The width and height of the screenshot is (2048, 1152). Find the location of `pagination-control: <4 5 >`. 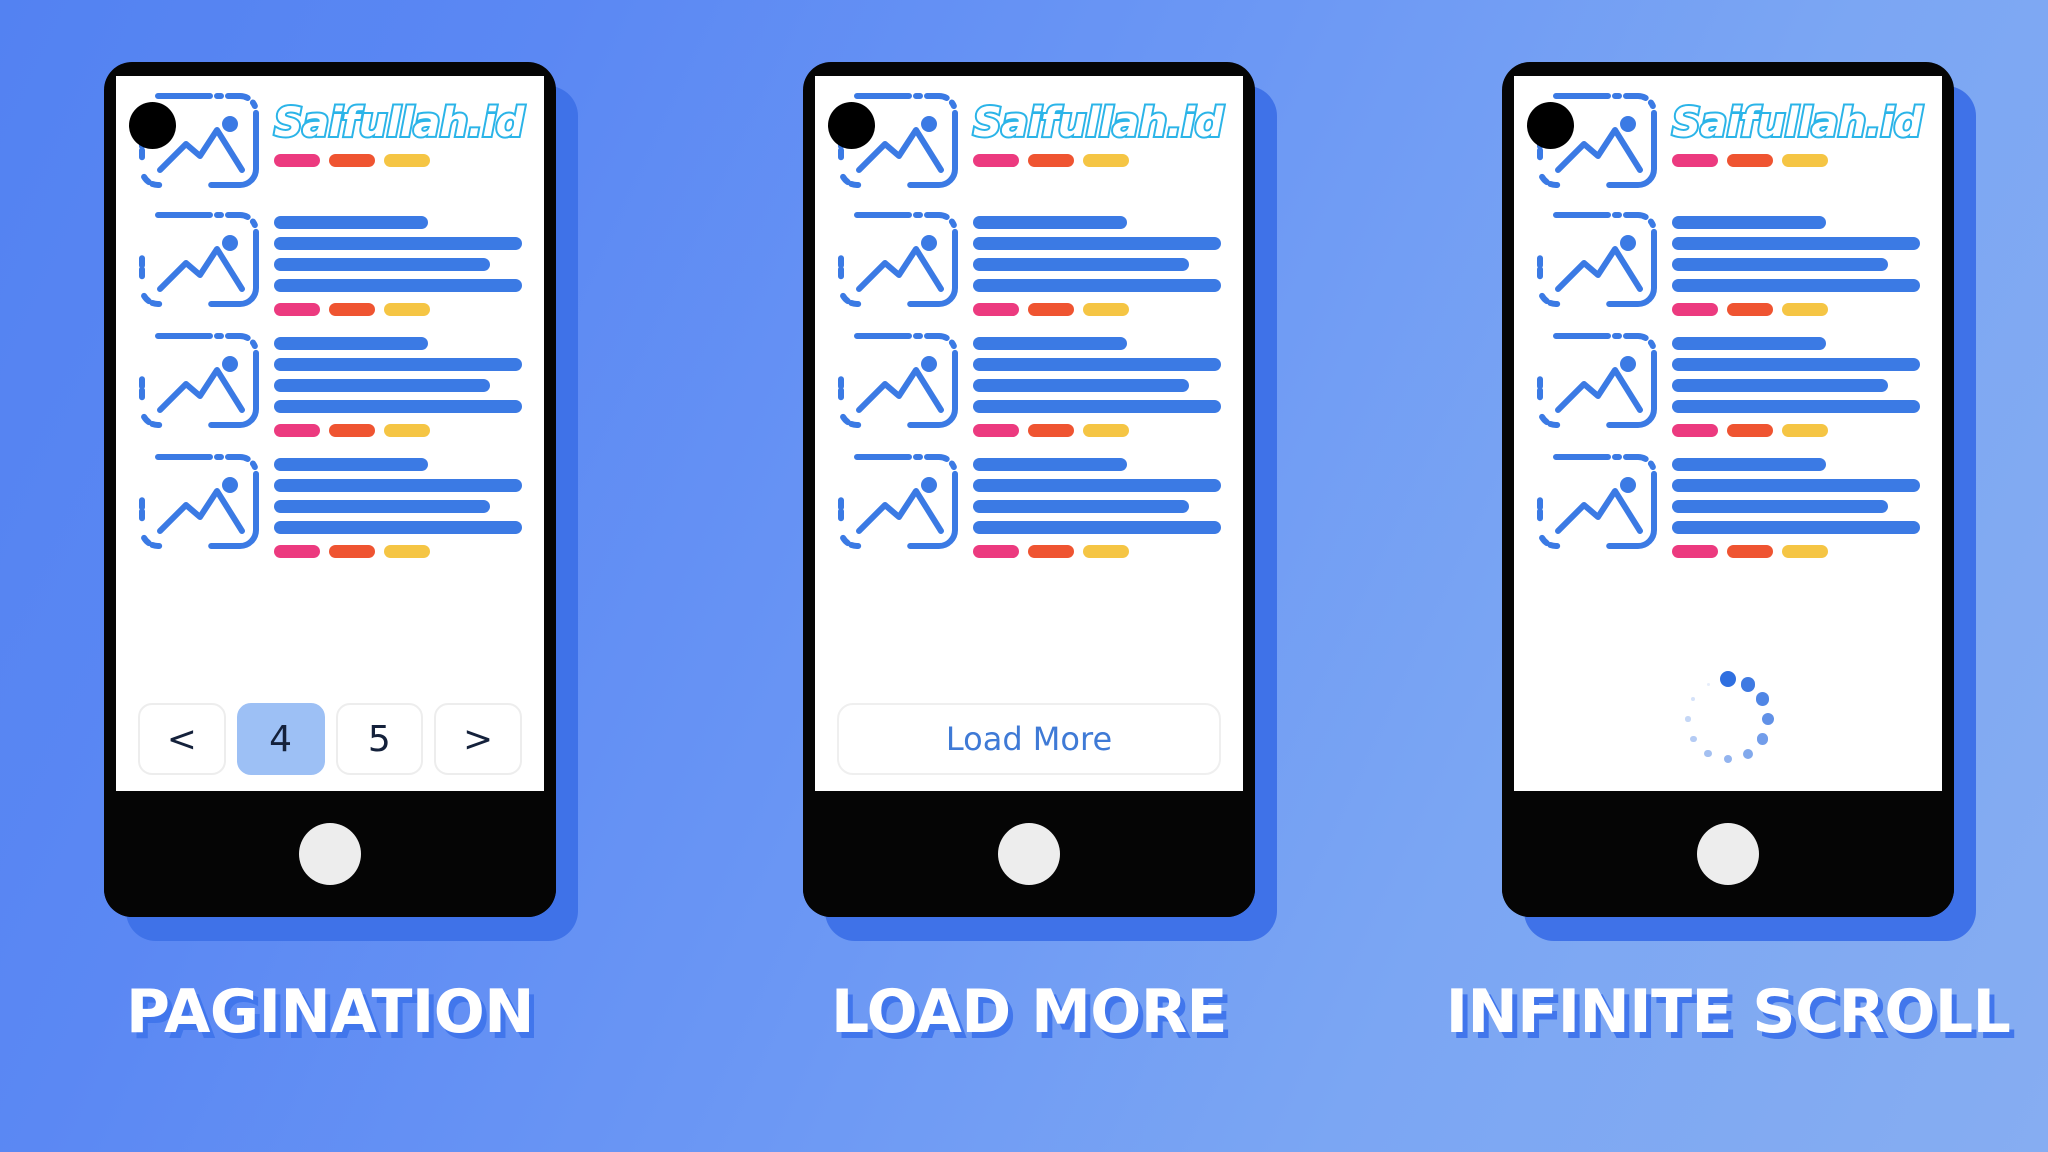

pagination-control: <4 5 > is located at coordinates (330, 739).